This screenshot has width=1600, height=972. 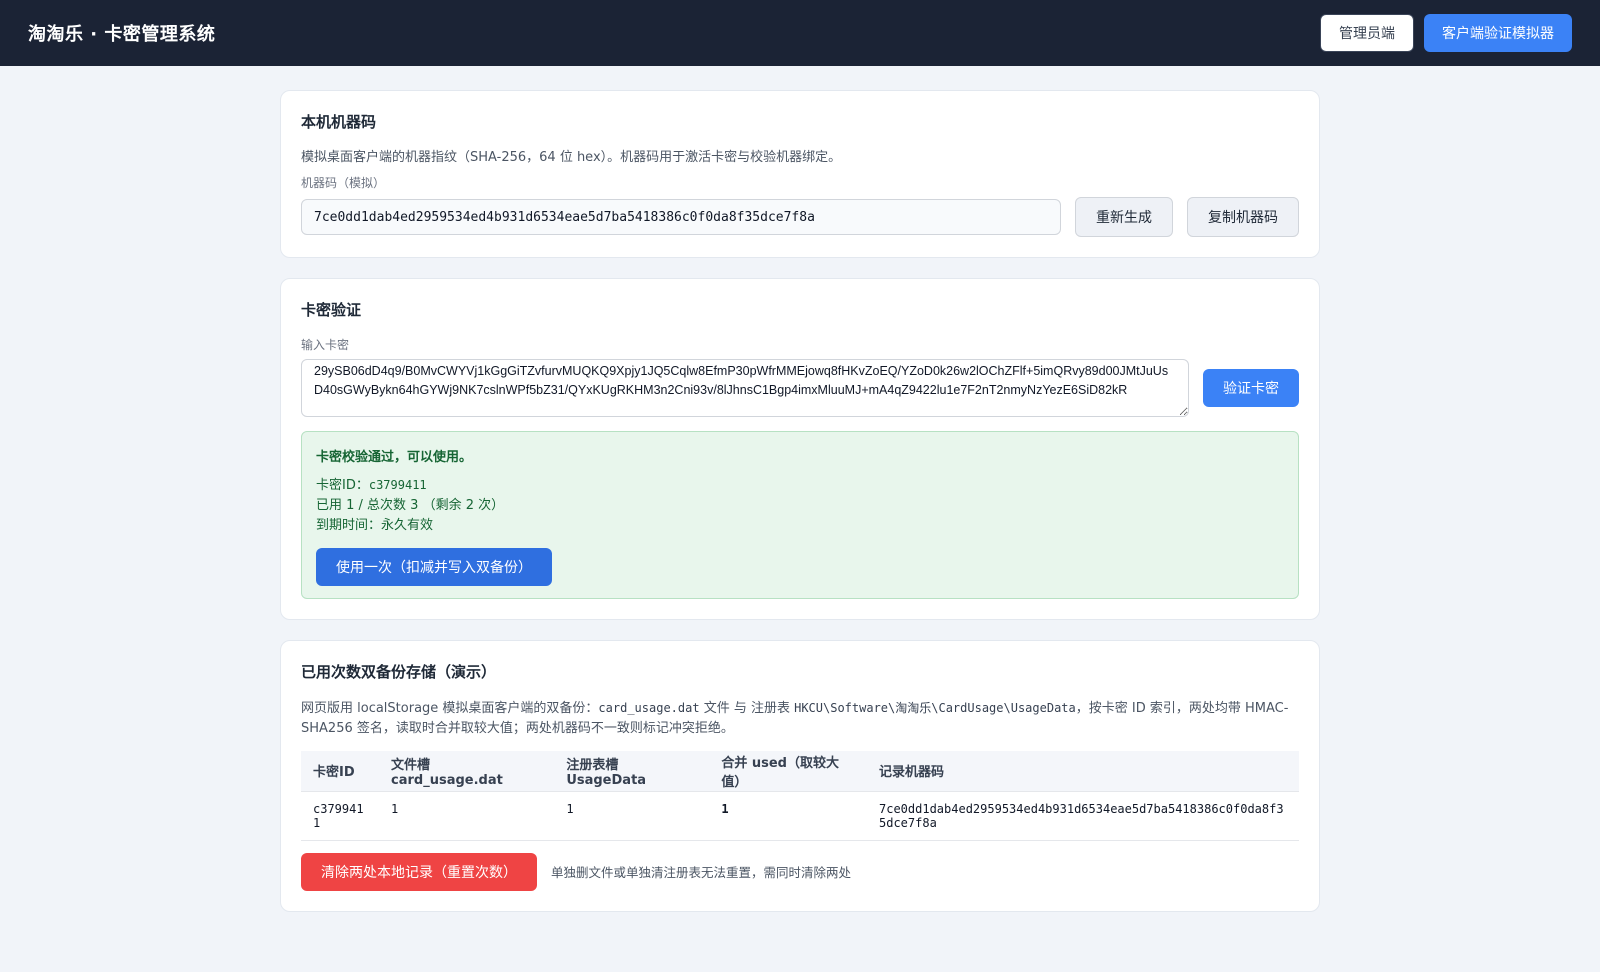 What do you see at coordinates (122, 34) in the screenshot?
I see `brand-title: 淘淘乐 · 卡密管理系统` at bounding box center [122, 34].